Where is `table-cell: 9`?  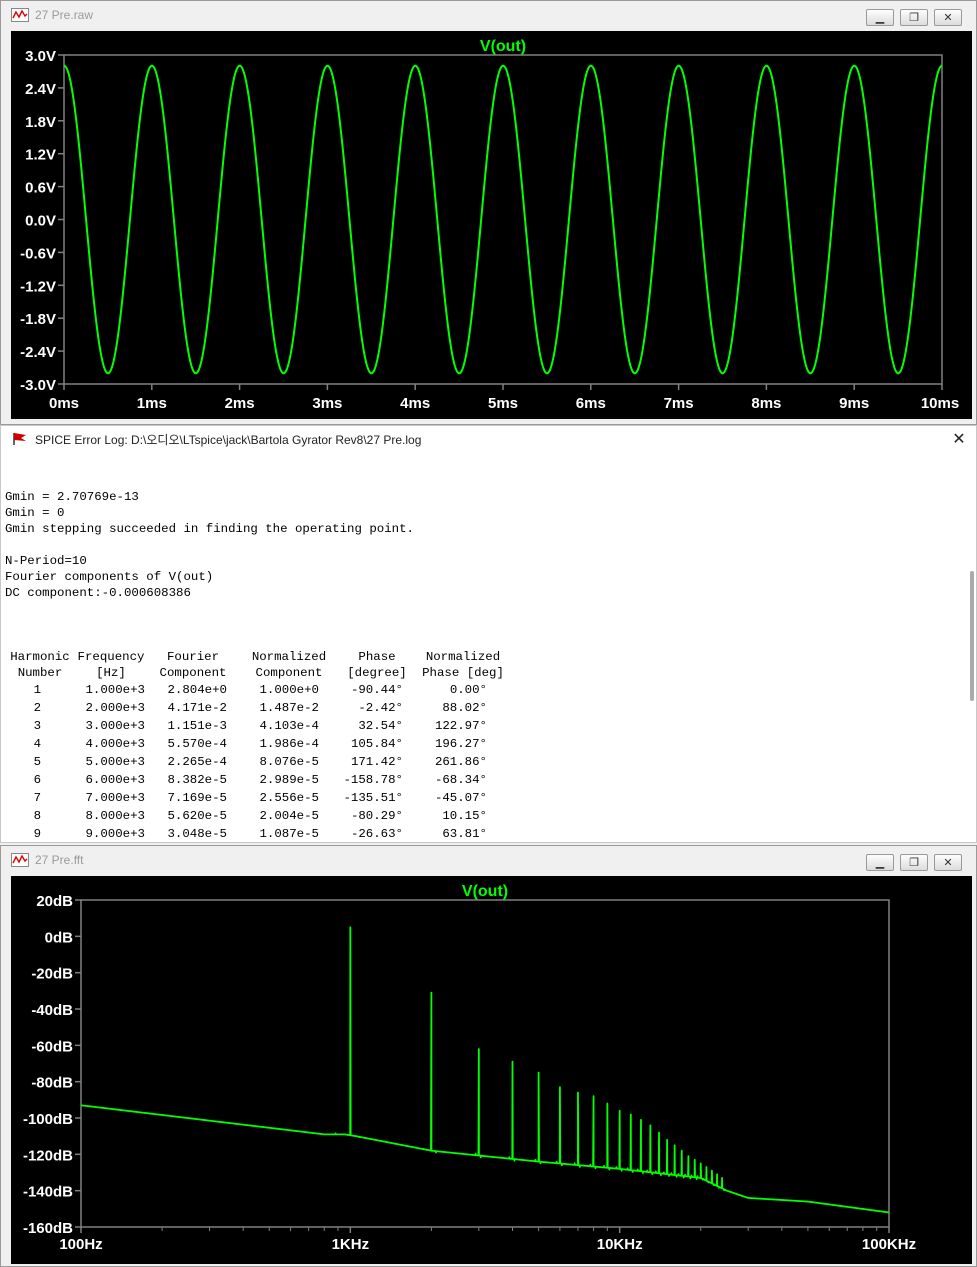
table-cell: 9 is located at coordinates (37, 833).